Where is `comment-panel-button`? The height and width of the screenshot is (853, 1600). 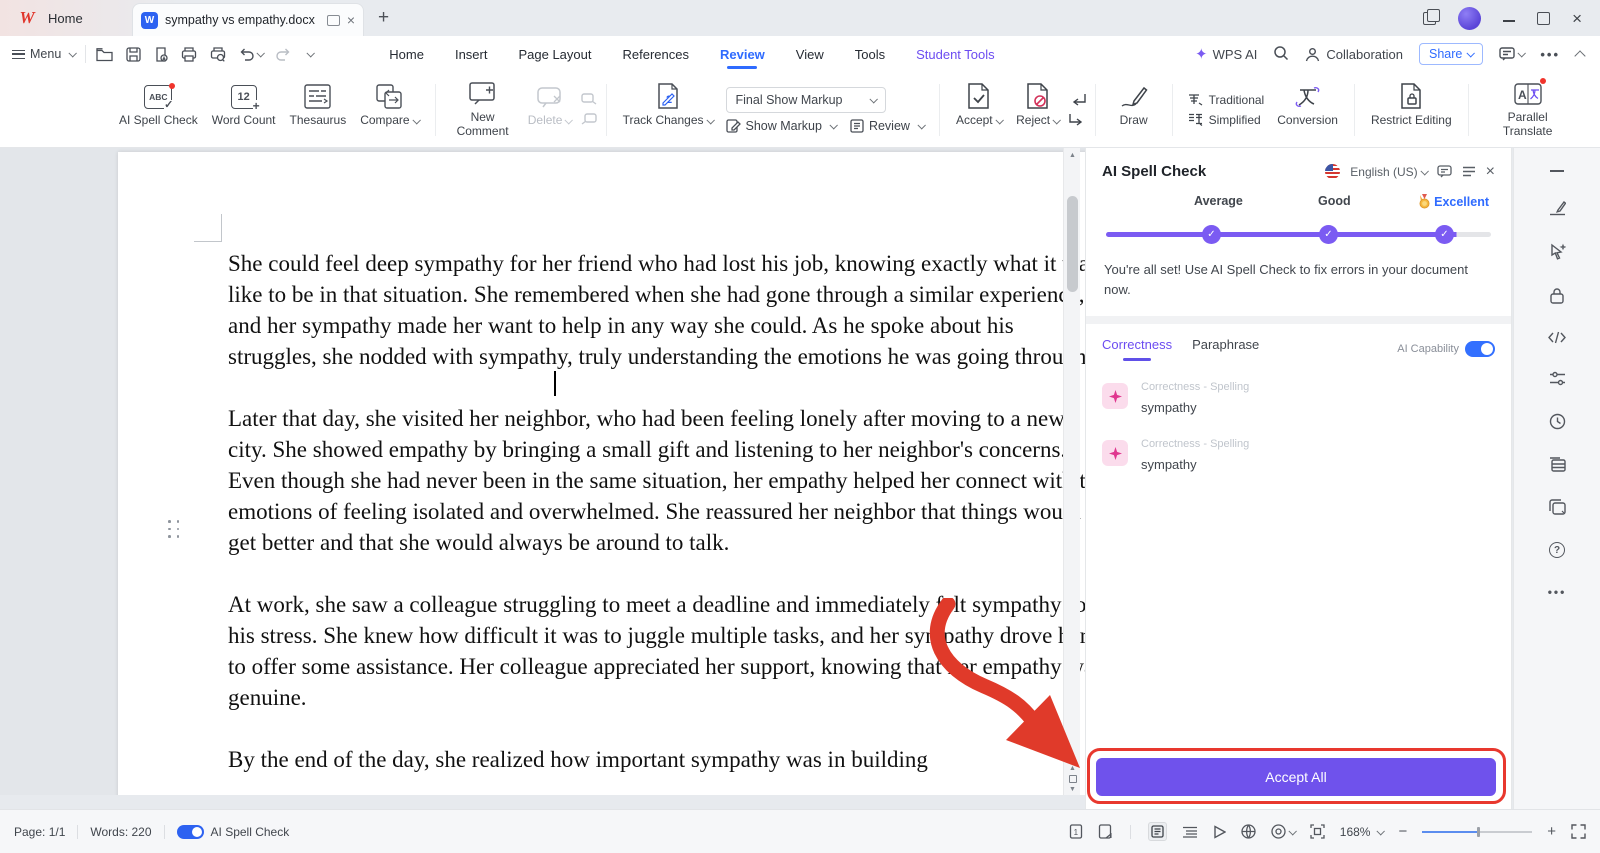 comment-panel-button is located at coordinates (1513, 54).